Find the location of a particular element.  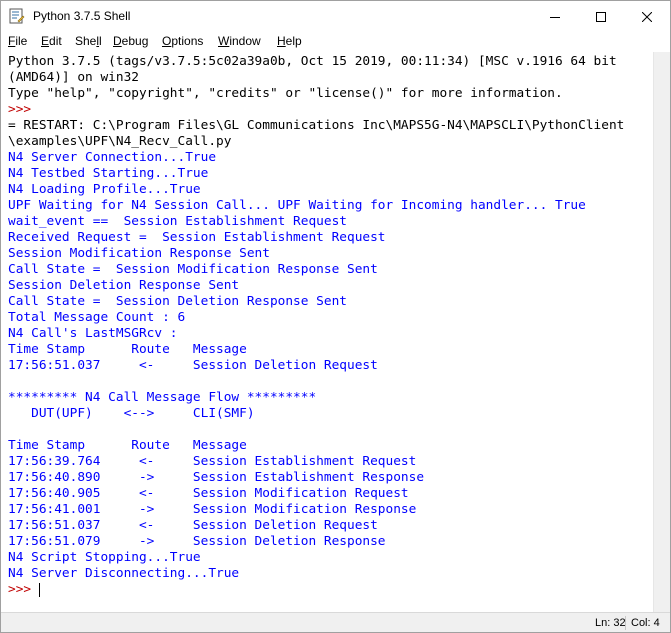

minimize-button is located at coordinates (555, 16).